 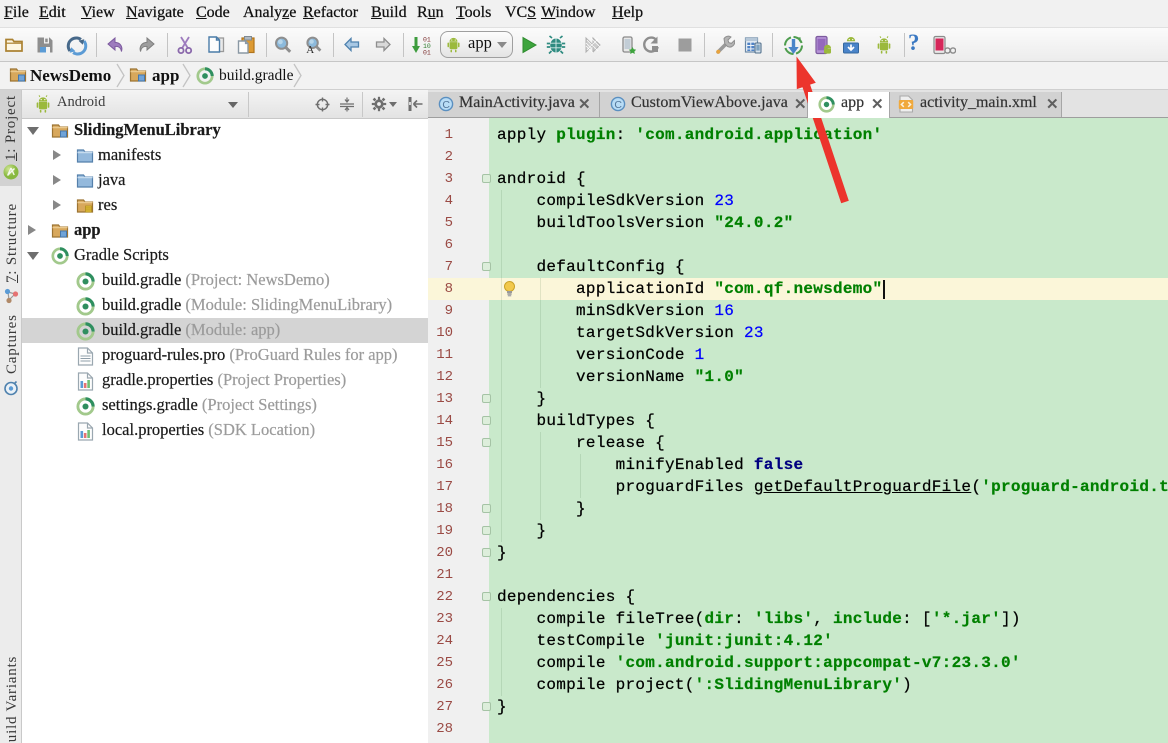 I want to click on svg-text: 01, so click(x=427, y=53).